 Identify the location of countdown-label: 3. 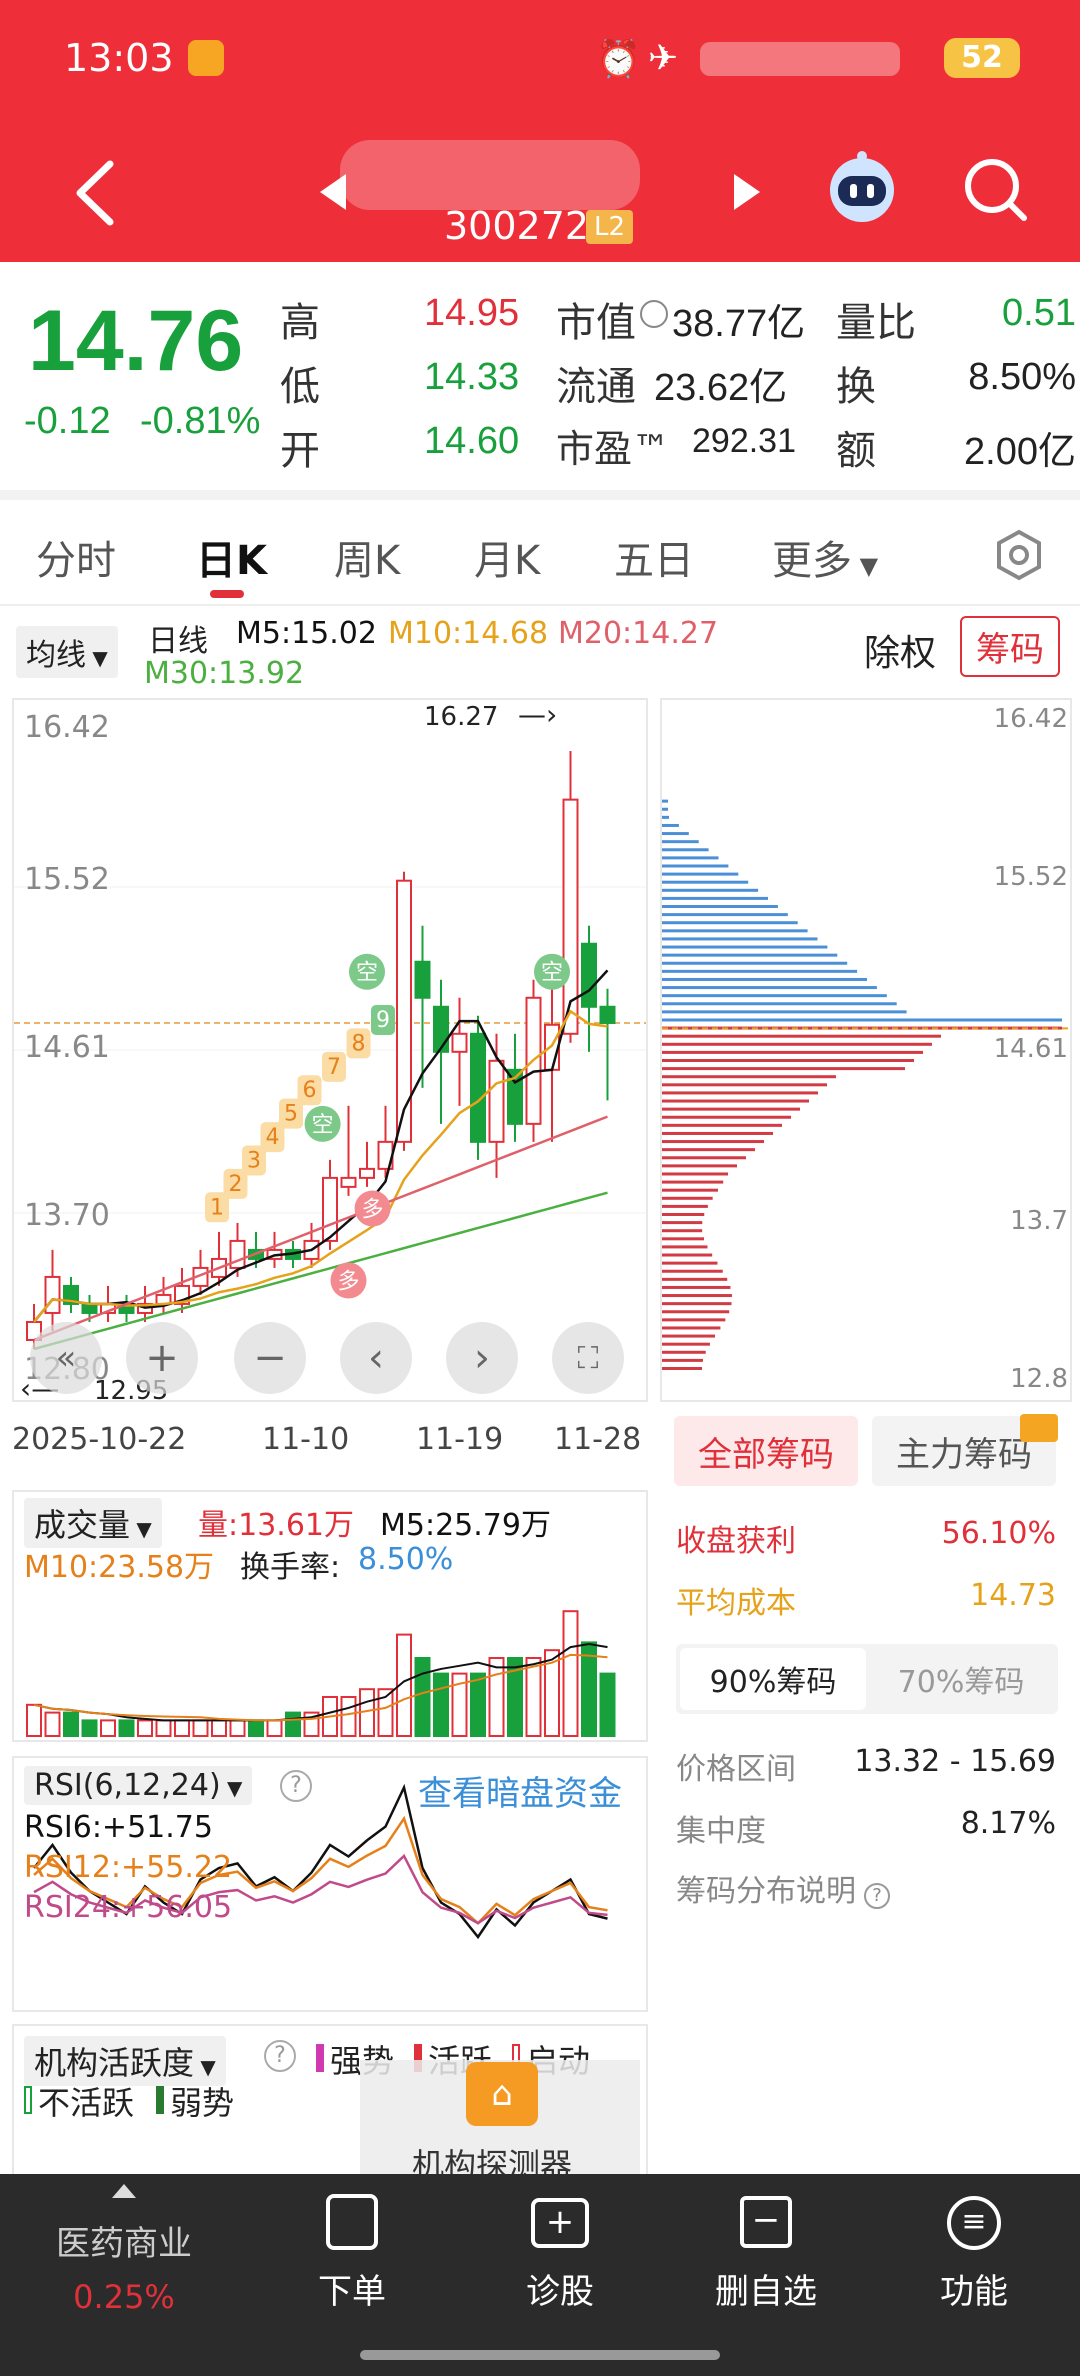
(254, 1160).